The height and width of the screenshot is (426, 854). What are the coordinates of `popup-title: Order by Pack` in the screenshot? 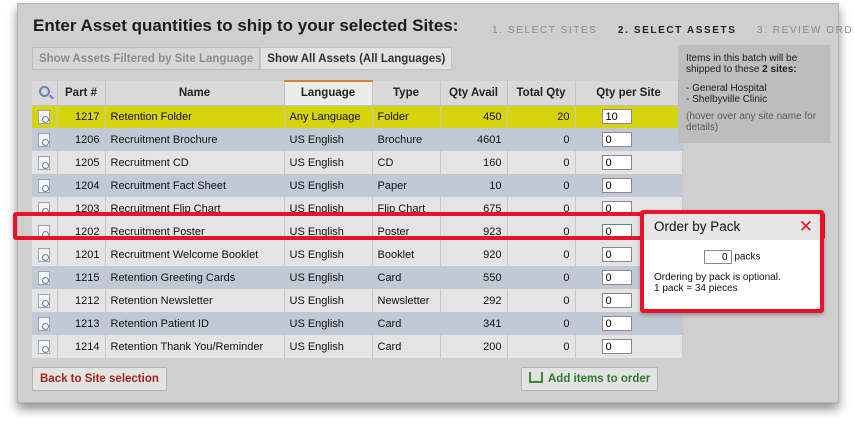 It's located at (697, 226).